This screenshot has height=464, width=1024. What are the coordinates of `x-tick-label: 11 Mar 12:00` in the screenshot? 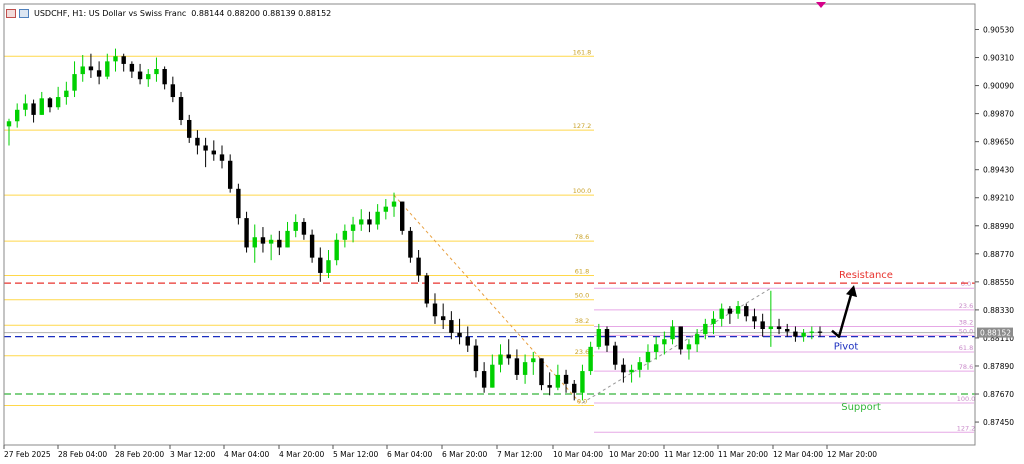 It's located at (689, 454).